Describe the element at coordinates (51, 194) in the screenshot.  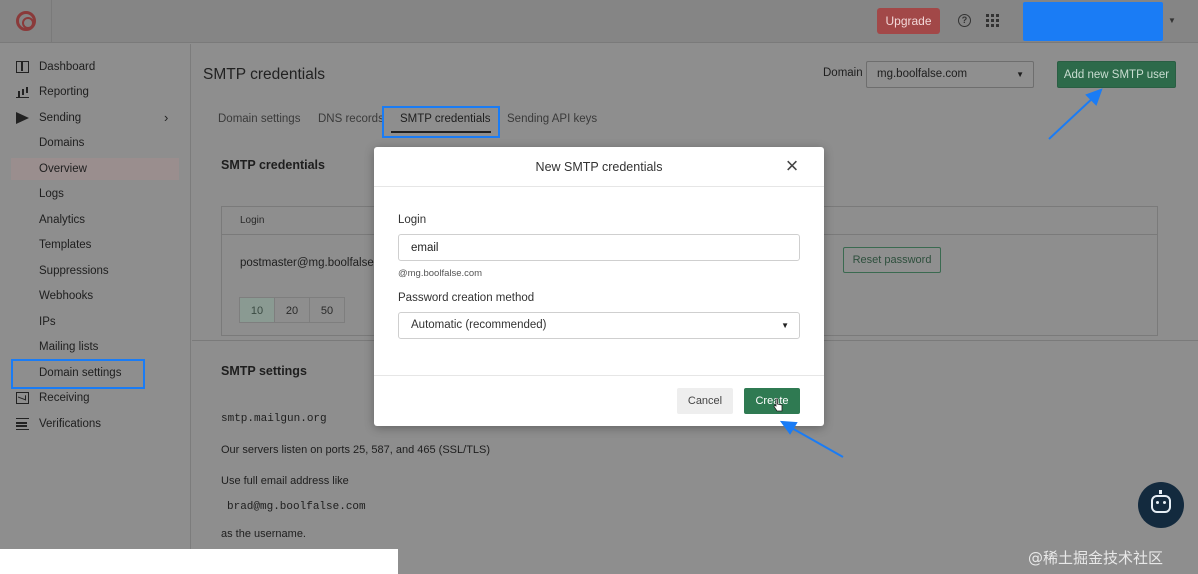
I see `sidebar-item-label: Logs` at that location.